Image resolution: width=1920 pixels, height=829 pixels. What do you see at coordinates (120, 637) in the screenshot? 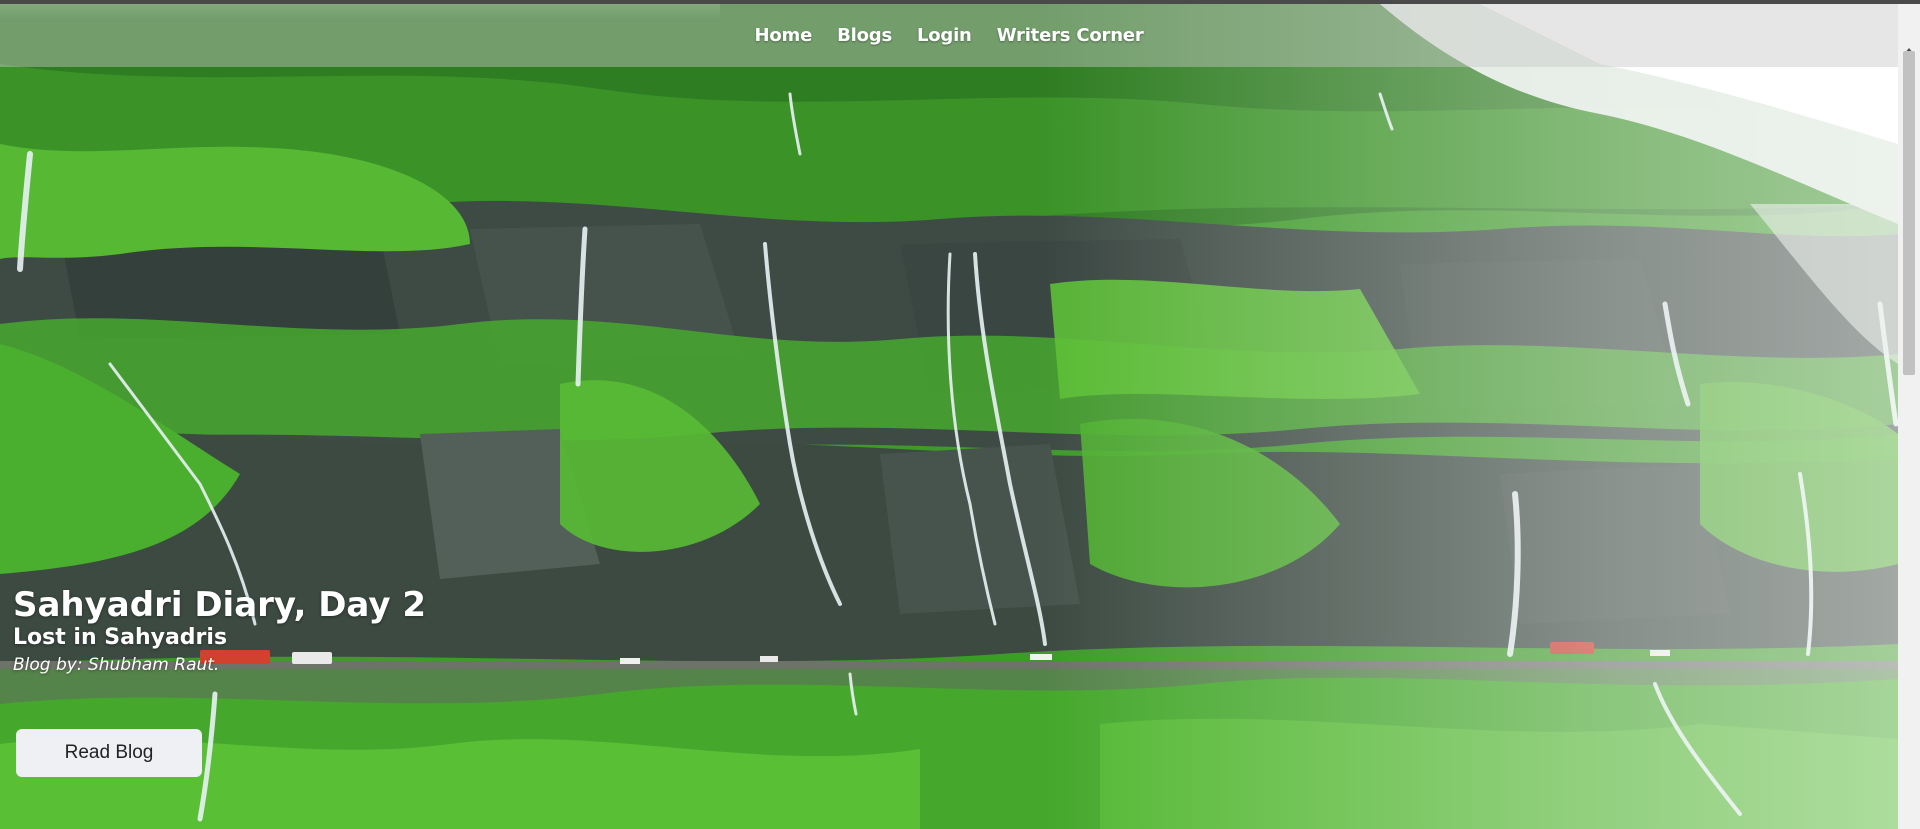
I see `blog-subtitle: Lost in Sahyadris` at bounding box center [120, 637].